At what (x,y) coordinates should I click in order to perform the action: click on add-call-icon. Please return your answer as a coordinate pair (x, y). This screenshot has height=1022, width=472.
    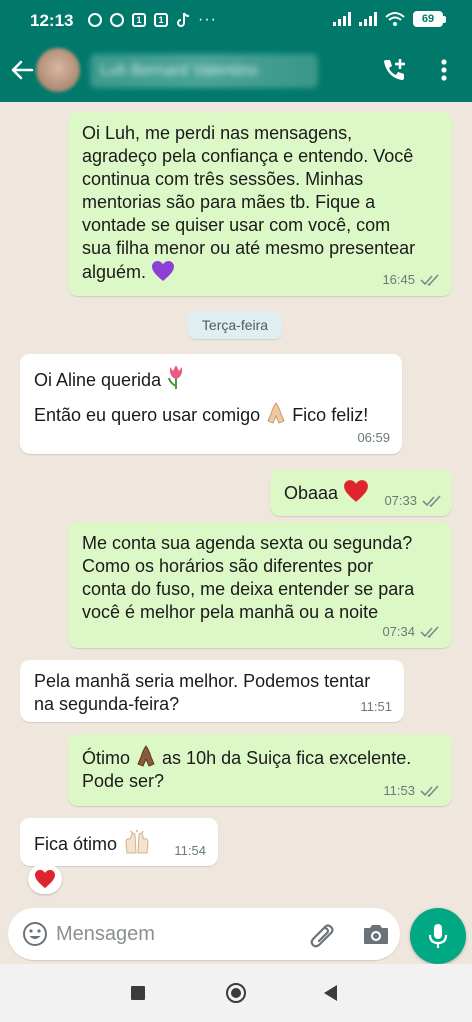
    Looking at the image, I should click on (394, 70).